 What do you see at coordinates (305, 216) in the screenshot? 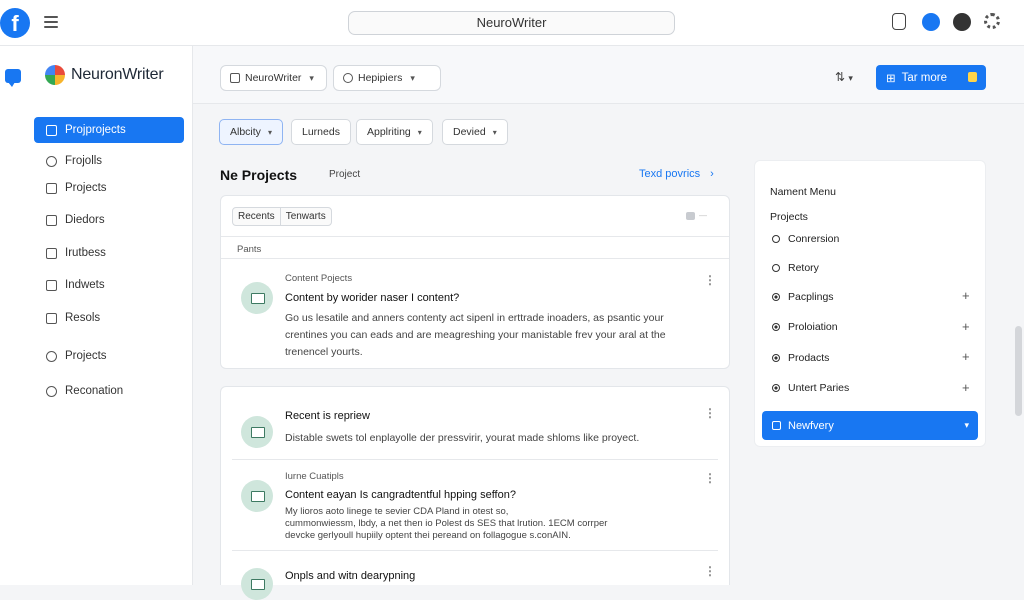
I see `tab-tenwarts: Tenwarts` at bounding box center [305, 216].